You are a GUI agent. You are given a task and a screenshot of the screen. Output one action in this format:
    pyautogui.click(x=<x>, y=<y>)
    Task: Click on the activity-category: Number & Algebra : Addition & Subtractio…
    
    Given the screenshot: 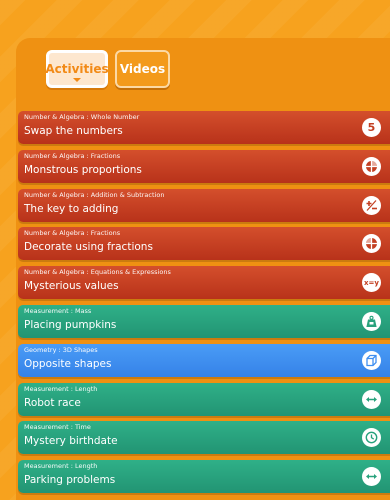 What is the action you would take?
    pyautogui.click(x=94, y=194)
    